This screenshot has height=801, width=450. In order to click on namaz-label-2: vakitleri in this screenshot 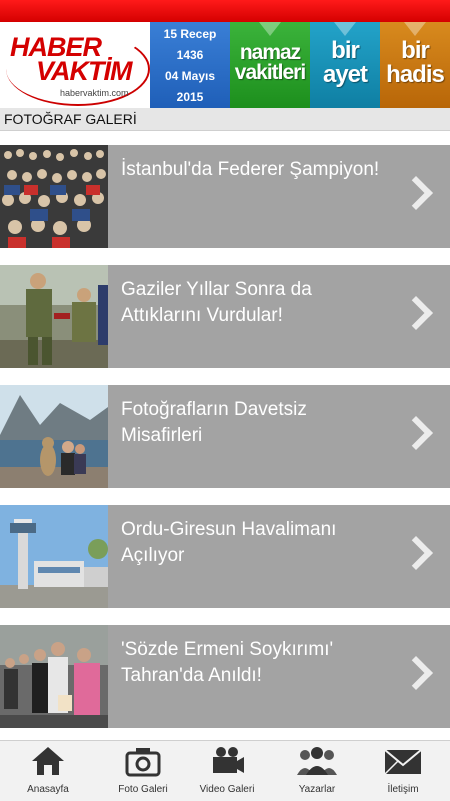, I will do `click(270, 72)`.